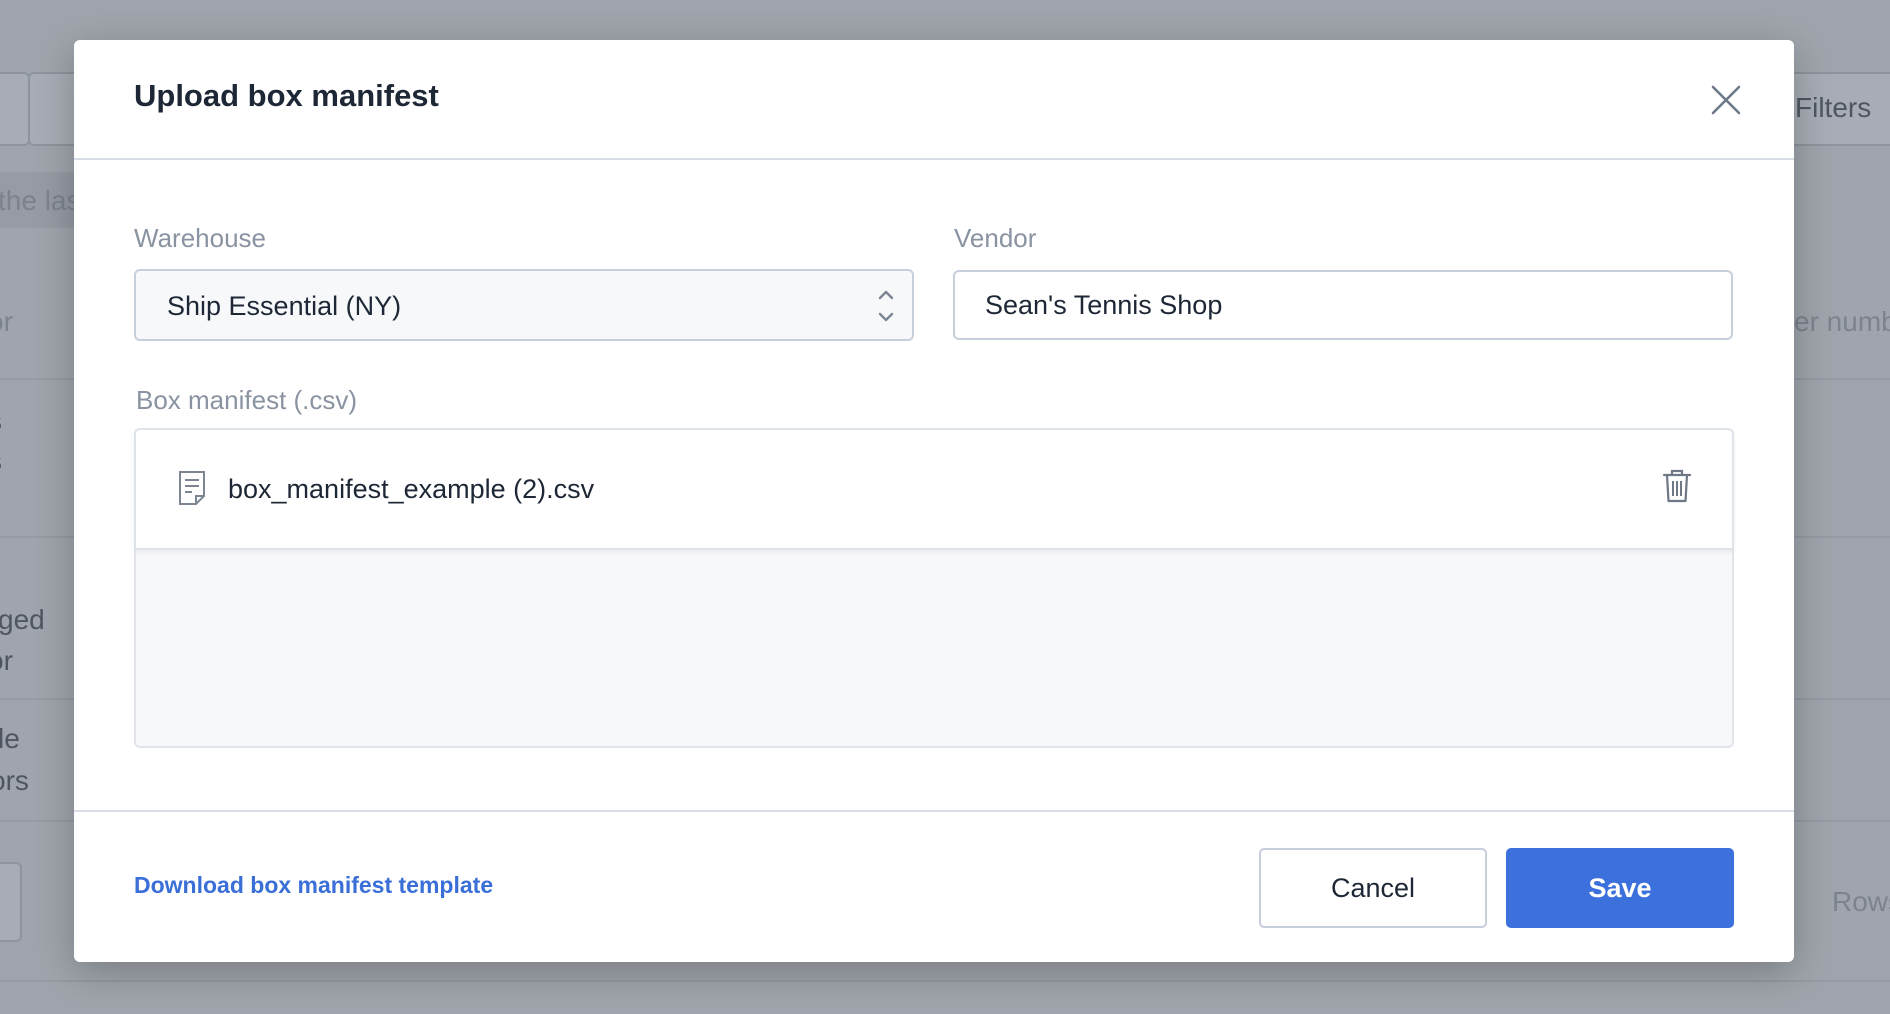 This screenshot has width=1890, height=1014. What do you see at coordinates (1373, 888) in the screenshot?
I see `cancel-button: Cancel` at bounding box center [1373, 888].